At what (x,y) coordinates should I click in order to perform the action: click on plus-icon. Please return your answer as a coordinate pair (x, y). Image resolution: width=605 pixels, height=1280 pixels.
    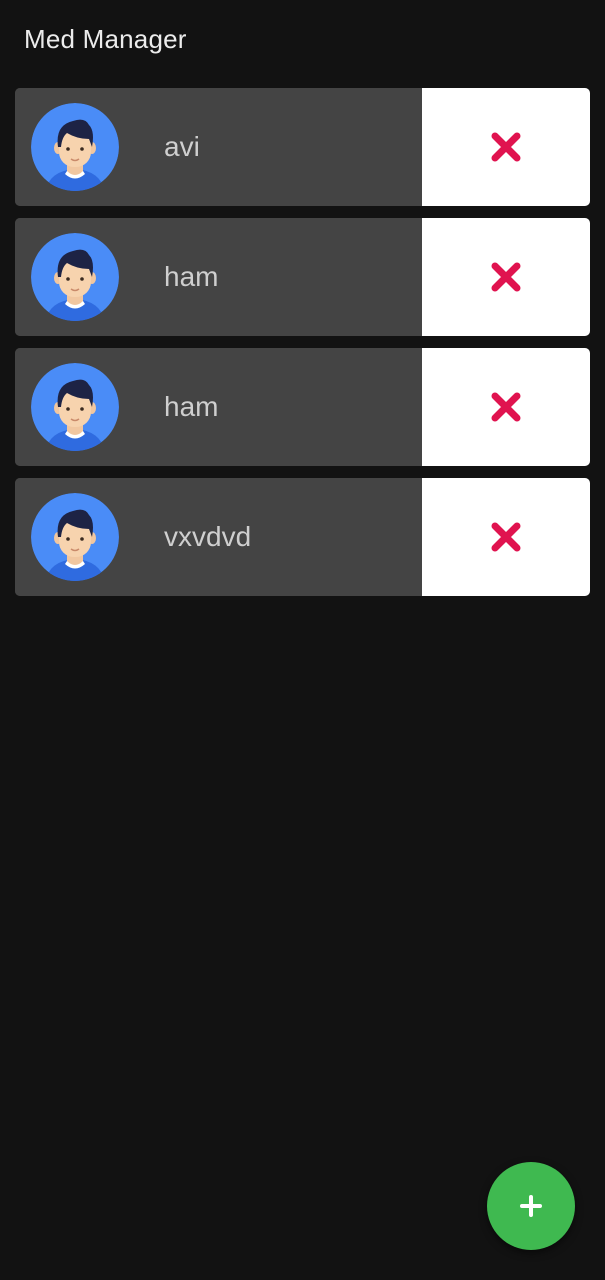
    Looking at the image, I should click on (531, 1206).